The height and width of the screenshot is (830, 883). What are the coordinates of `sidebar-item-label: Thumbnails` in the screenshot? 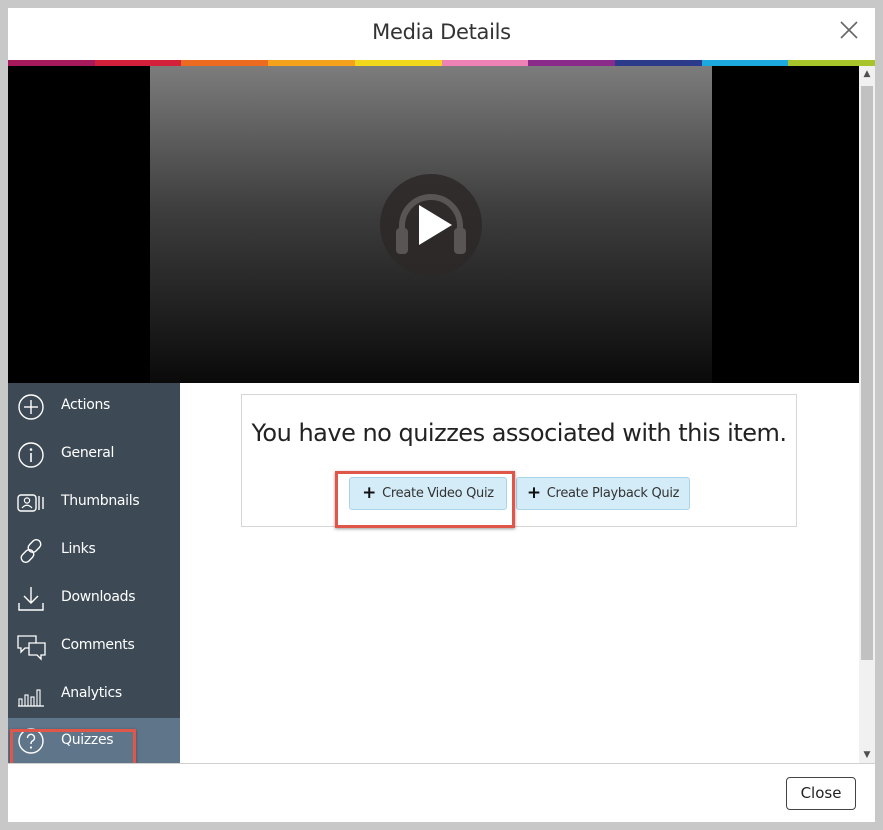 It's located at (100, 501).